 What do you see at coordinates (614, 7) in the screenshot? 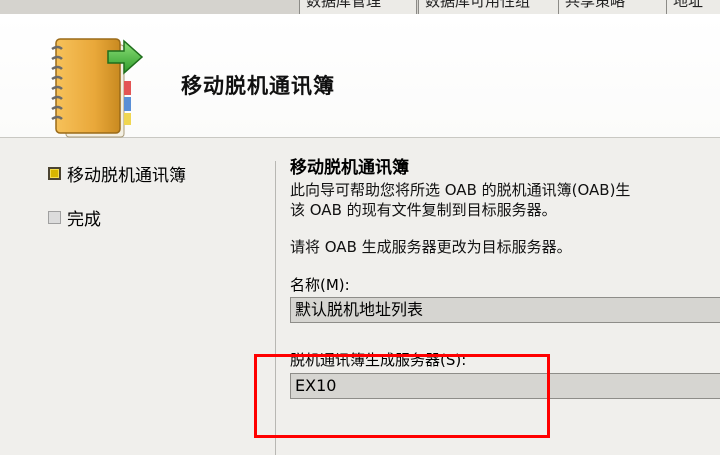
I see `tab-sharing-policy: 共享策略` at bounding box center [614, 7].